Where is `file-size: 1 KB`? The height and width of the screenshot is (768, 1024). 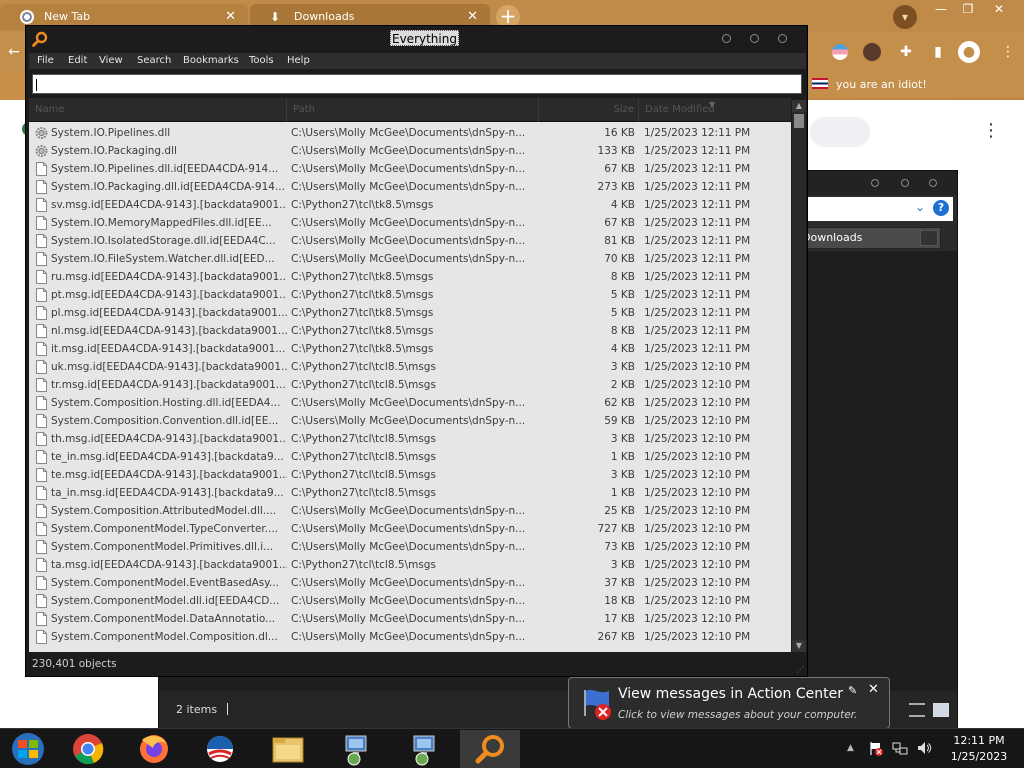
file-size: 1 KB is located at coordinates (622, 493).